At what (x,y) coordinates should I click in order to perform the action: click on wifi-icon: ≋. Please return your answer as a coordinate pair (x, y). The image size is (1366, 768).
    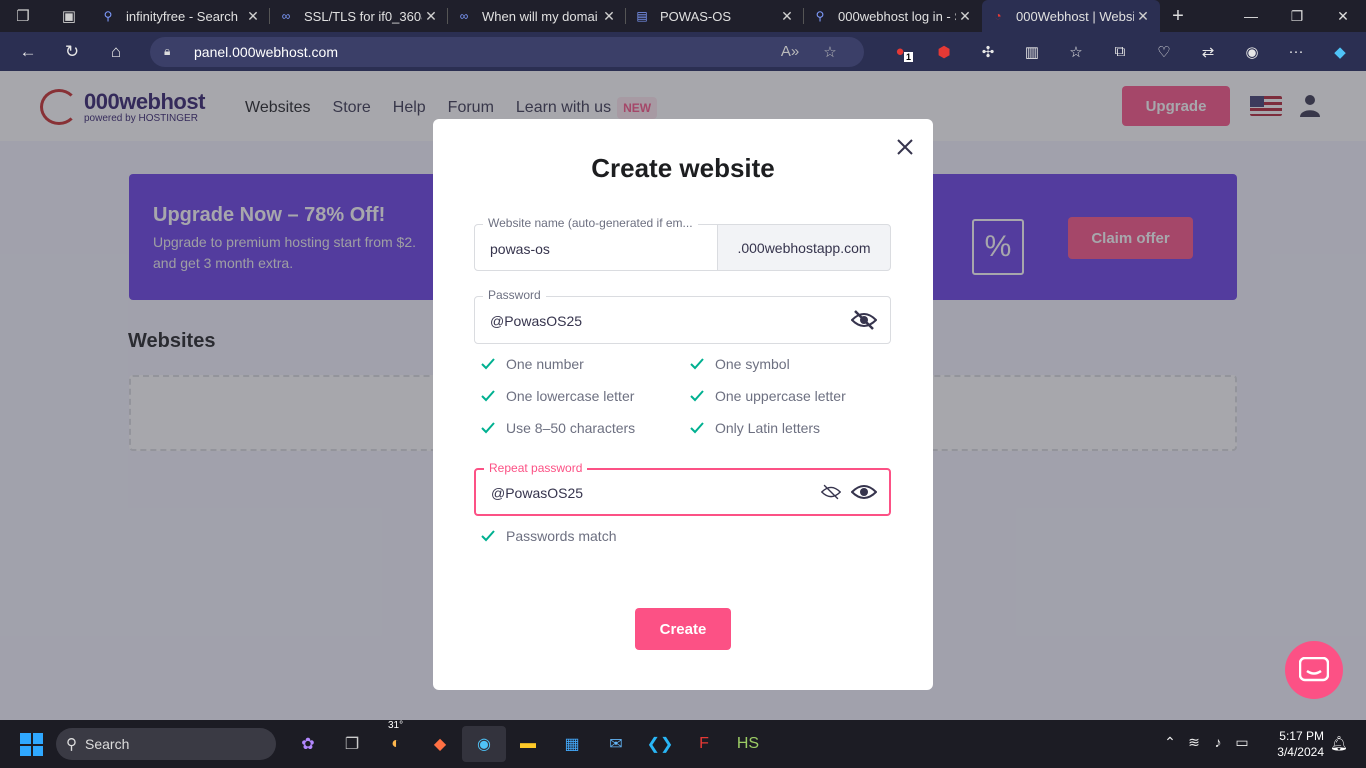
    Looking at the image, I should click on (1194, 742).